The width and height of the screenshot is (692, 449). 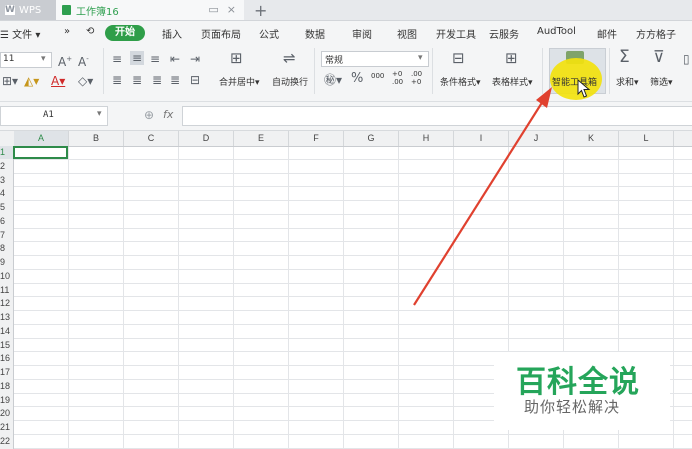 I want to click on watermark-slogan: 助你轻松解决, so click(x=572, y=407).